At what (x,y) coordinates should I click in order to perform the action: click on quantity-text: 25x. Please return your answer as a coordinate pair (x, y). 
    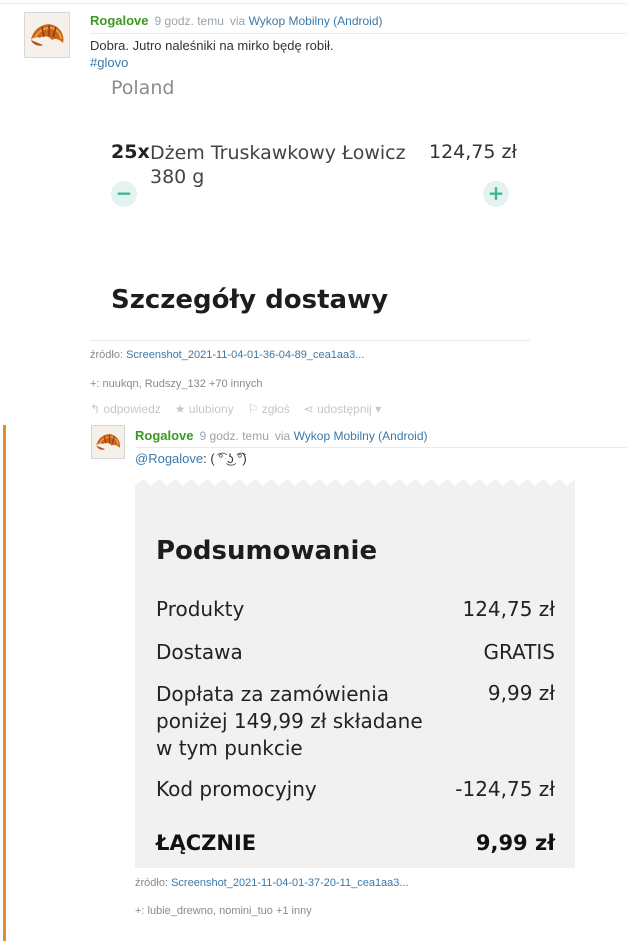
    Looking at the image, I should click on (130, 152).